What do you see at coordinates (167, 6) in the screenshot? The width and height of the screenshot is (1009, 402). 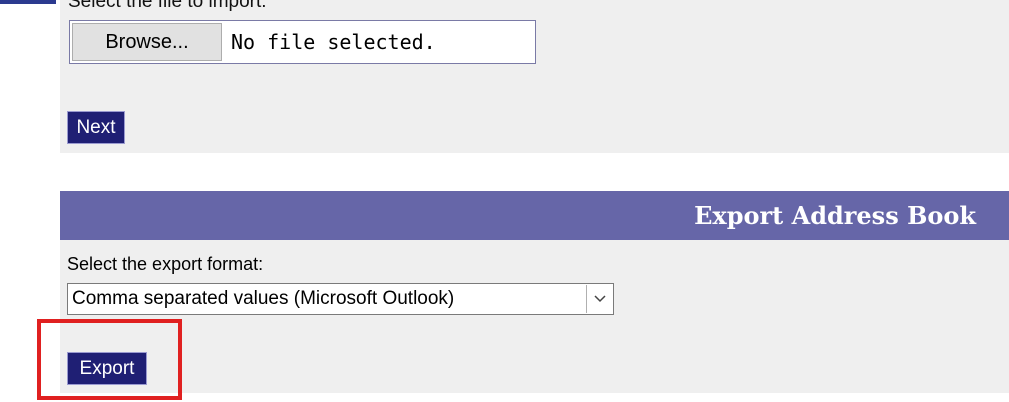 I see `import-file-label: Select the file to import:` at bounding box center [167, 6].